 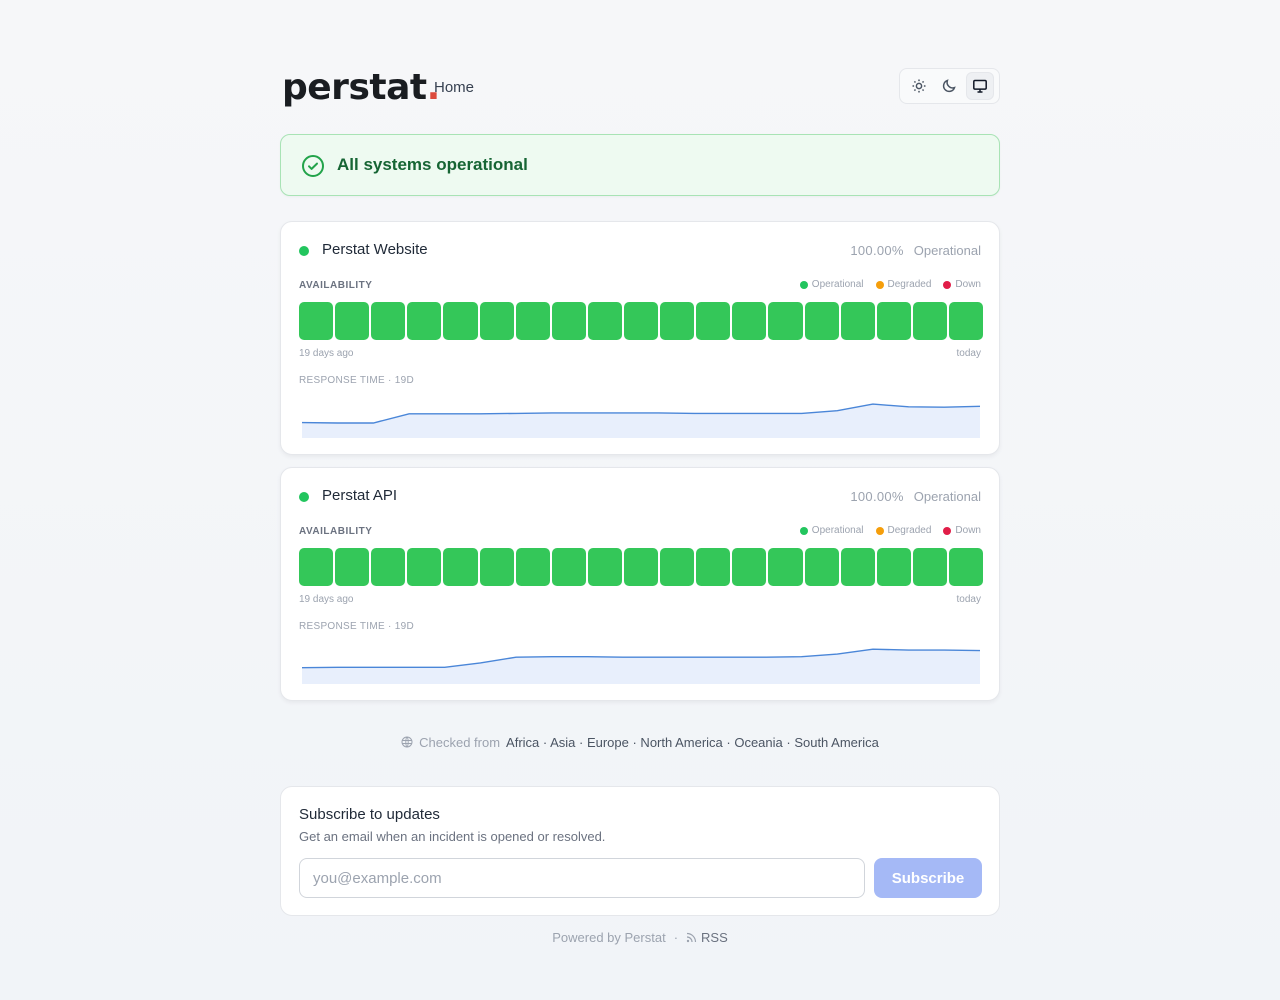 I want to click on checked-from-label: Checked from, so click(x=460, y=742).